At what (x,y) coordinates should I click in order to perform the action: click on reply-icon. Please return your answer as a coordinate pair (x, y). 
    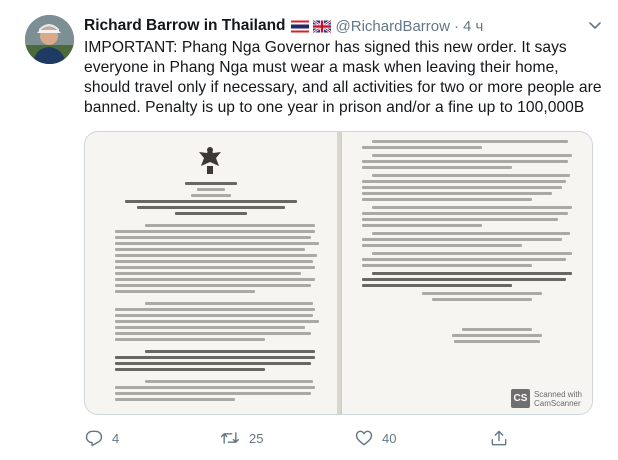
    Looking at the image, I should click on (94, 438).